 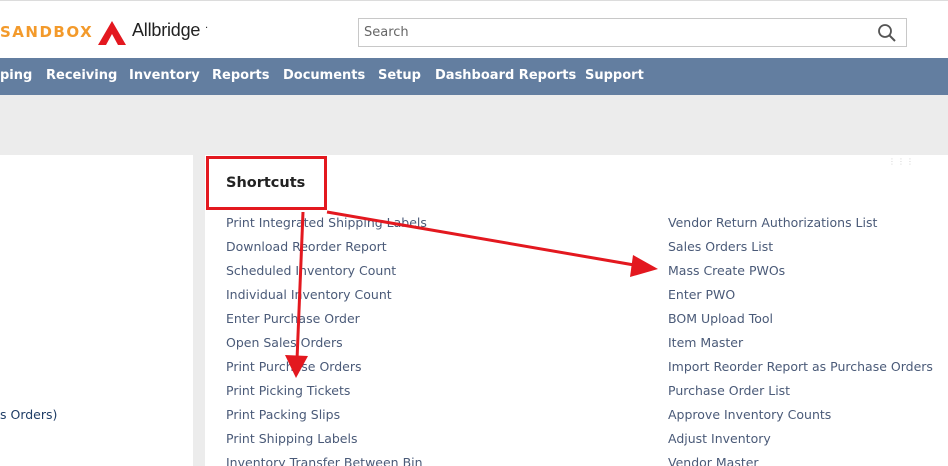 I want to click on shortcut-print-packing-slips: Print Packing Slips, so click(x=283, y=414).